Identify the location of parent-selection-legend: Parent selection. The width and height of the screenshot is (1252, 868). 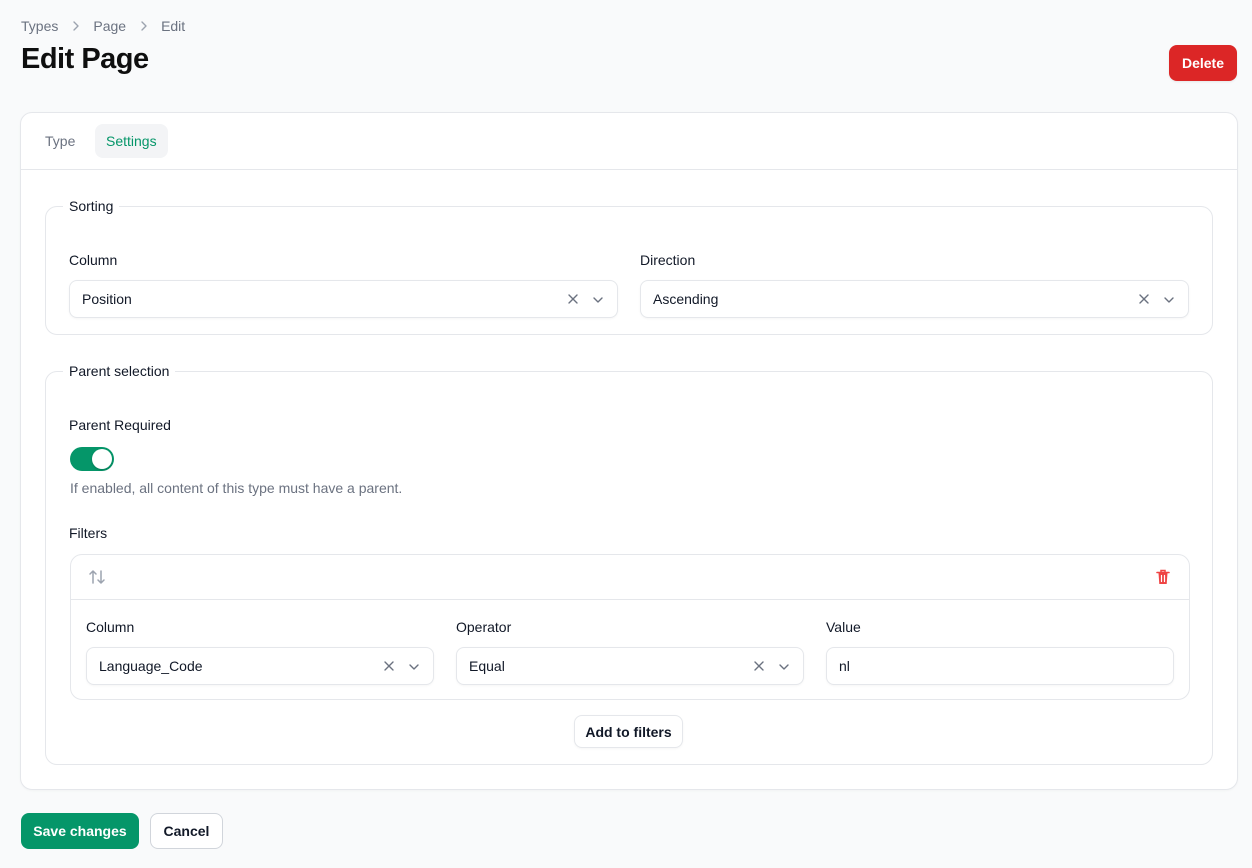
(119, 371).